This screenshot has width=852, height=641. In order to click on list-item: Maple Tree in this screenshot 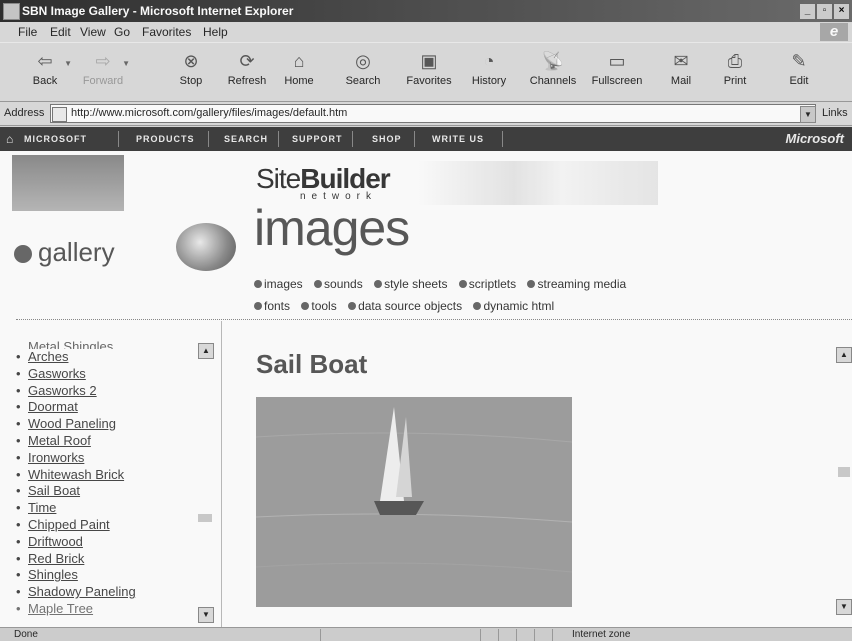, I will do `click(76, 609)`.